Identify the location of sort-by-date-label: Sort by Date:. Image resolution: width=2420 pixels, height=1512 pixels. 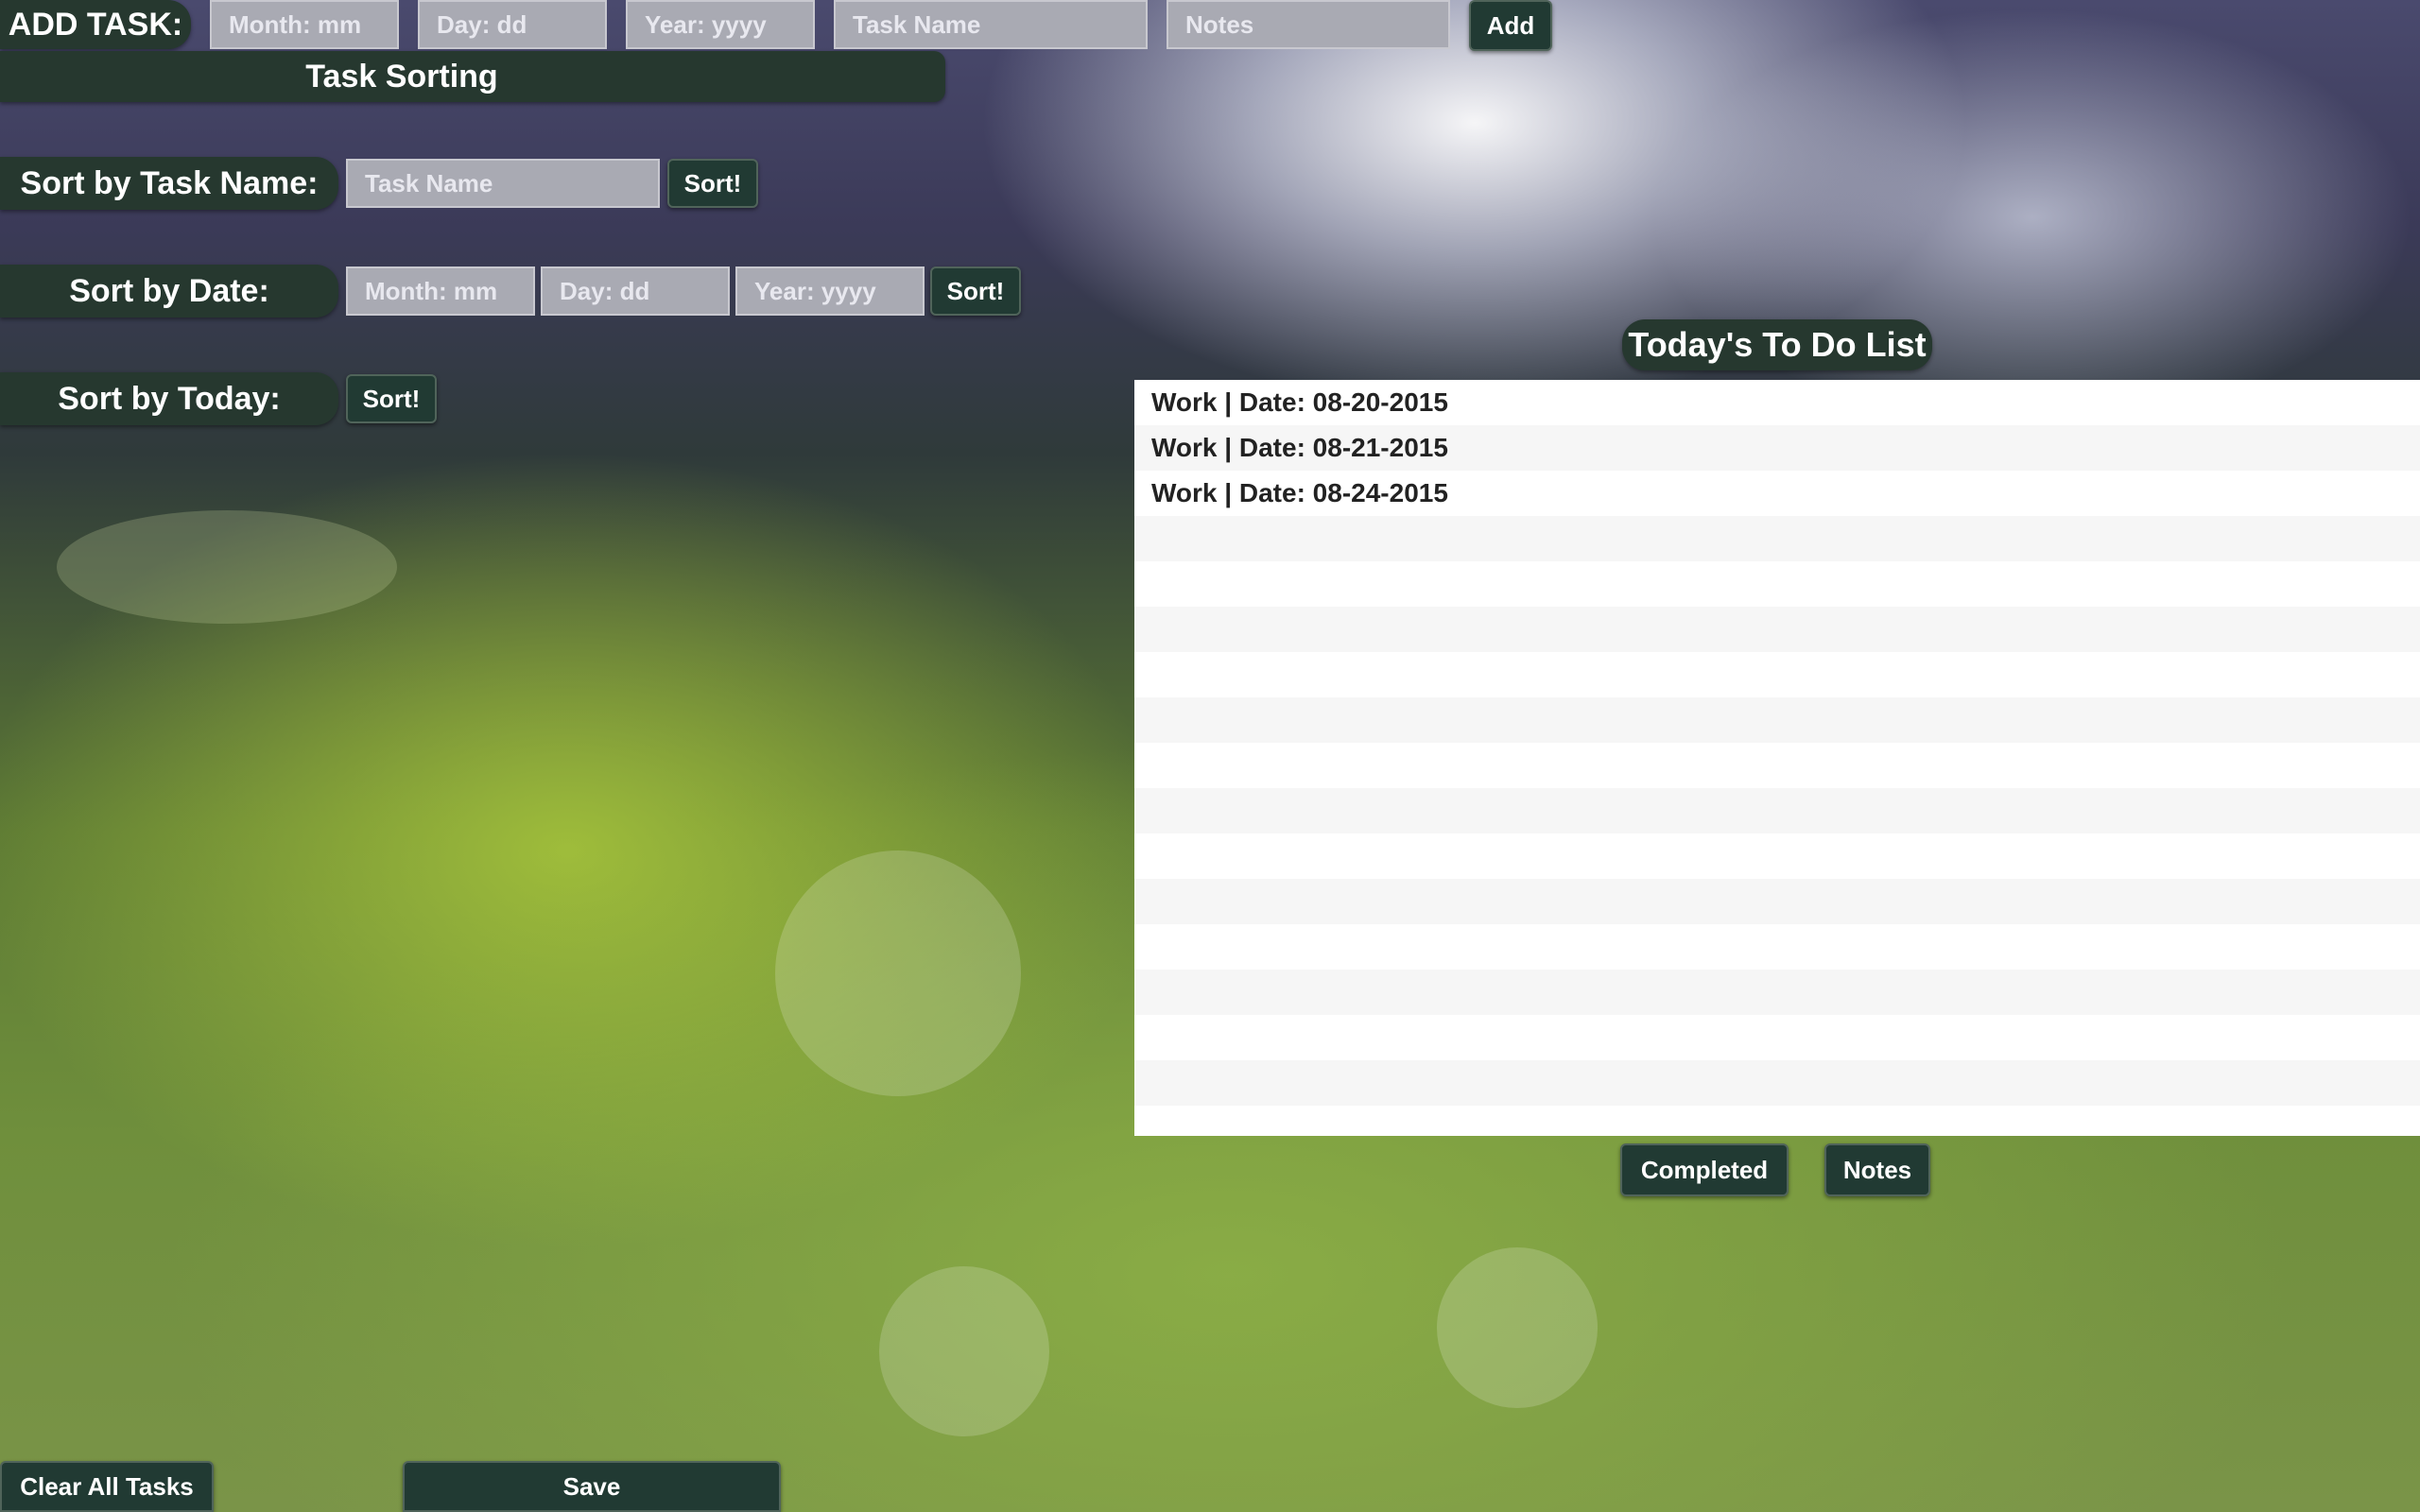
(169, 291).